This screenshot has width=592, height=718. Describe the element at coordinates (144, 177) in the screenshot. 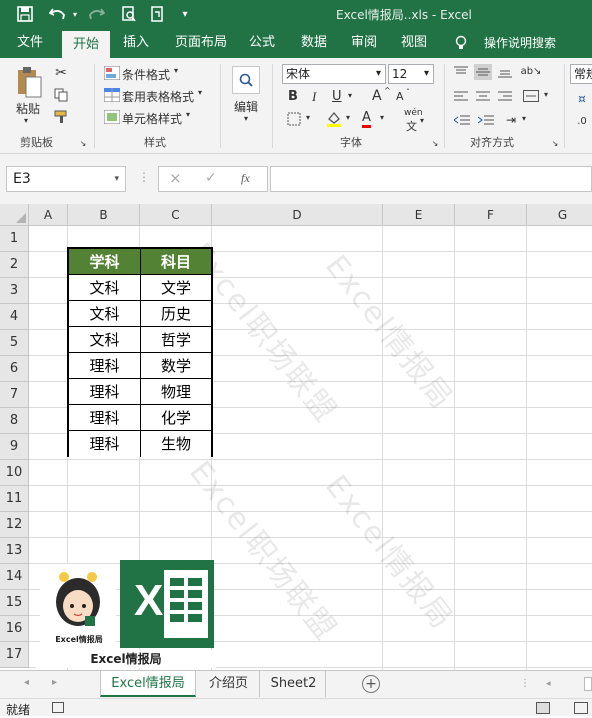

I see `formula-bar-grip-icon: ⋮` at that location.